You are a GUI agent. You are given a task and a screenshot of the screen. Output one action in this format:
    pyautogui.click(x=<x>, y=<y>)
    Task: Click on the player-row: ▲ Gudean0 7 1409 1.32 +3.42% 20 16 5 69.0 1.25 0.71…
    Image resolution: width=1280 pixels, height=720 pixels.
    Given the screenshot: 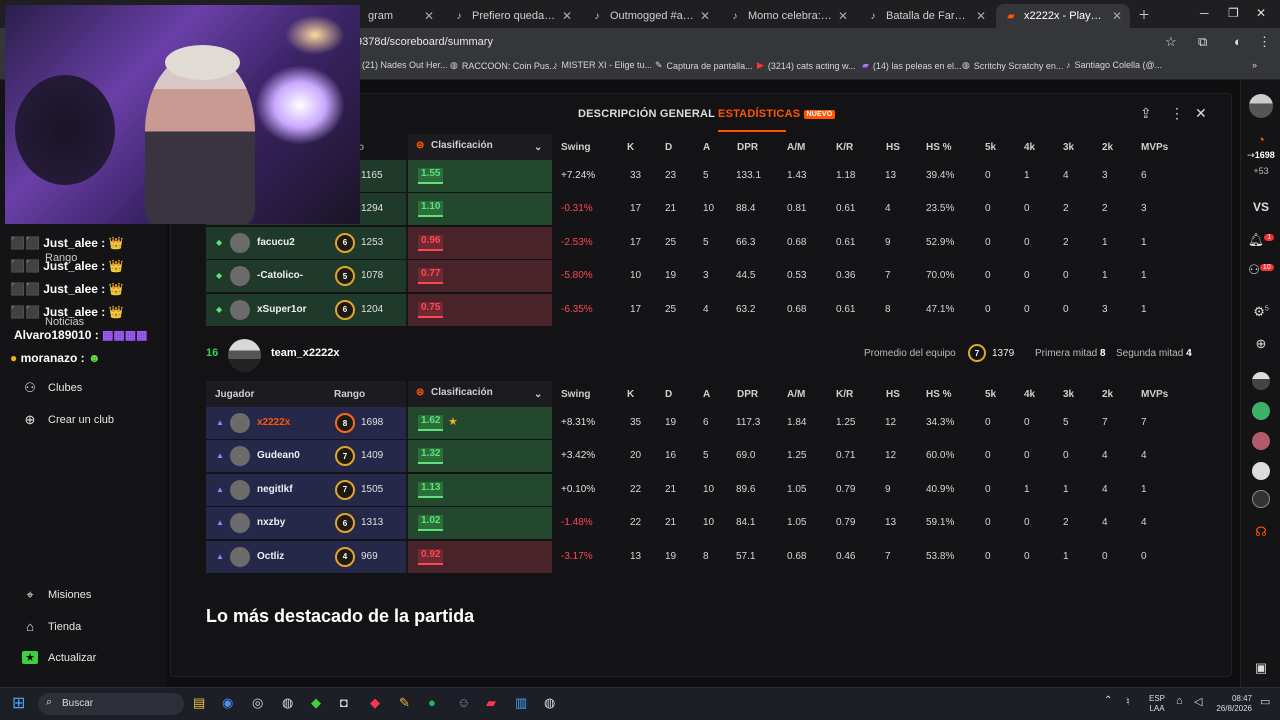 What is the action you would take?
    pyautogui.click(x=699, y=456)
    